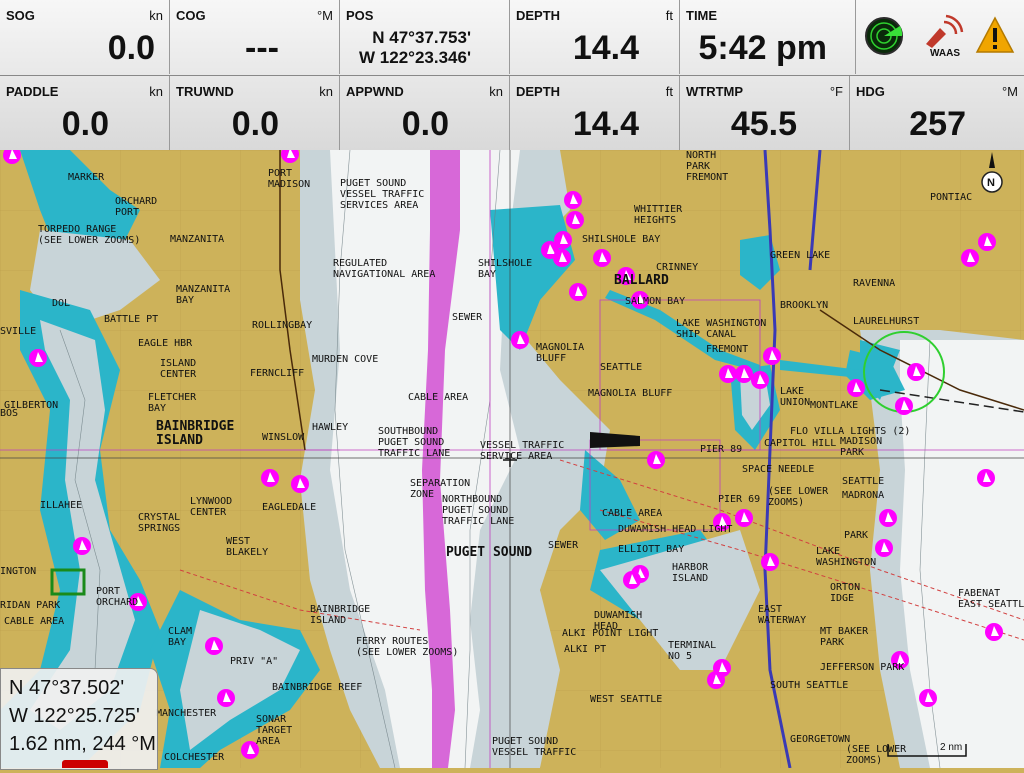 The height and width of the screenshot is (773, 1024). What do you see at coordinates (375, 91) in the screenshot?
I see `appwnd-label: APPWND` at bounding box center [375, 91].